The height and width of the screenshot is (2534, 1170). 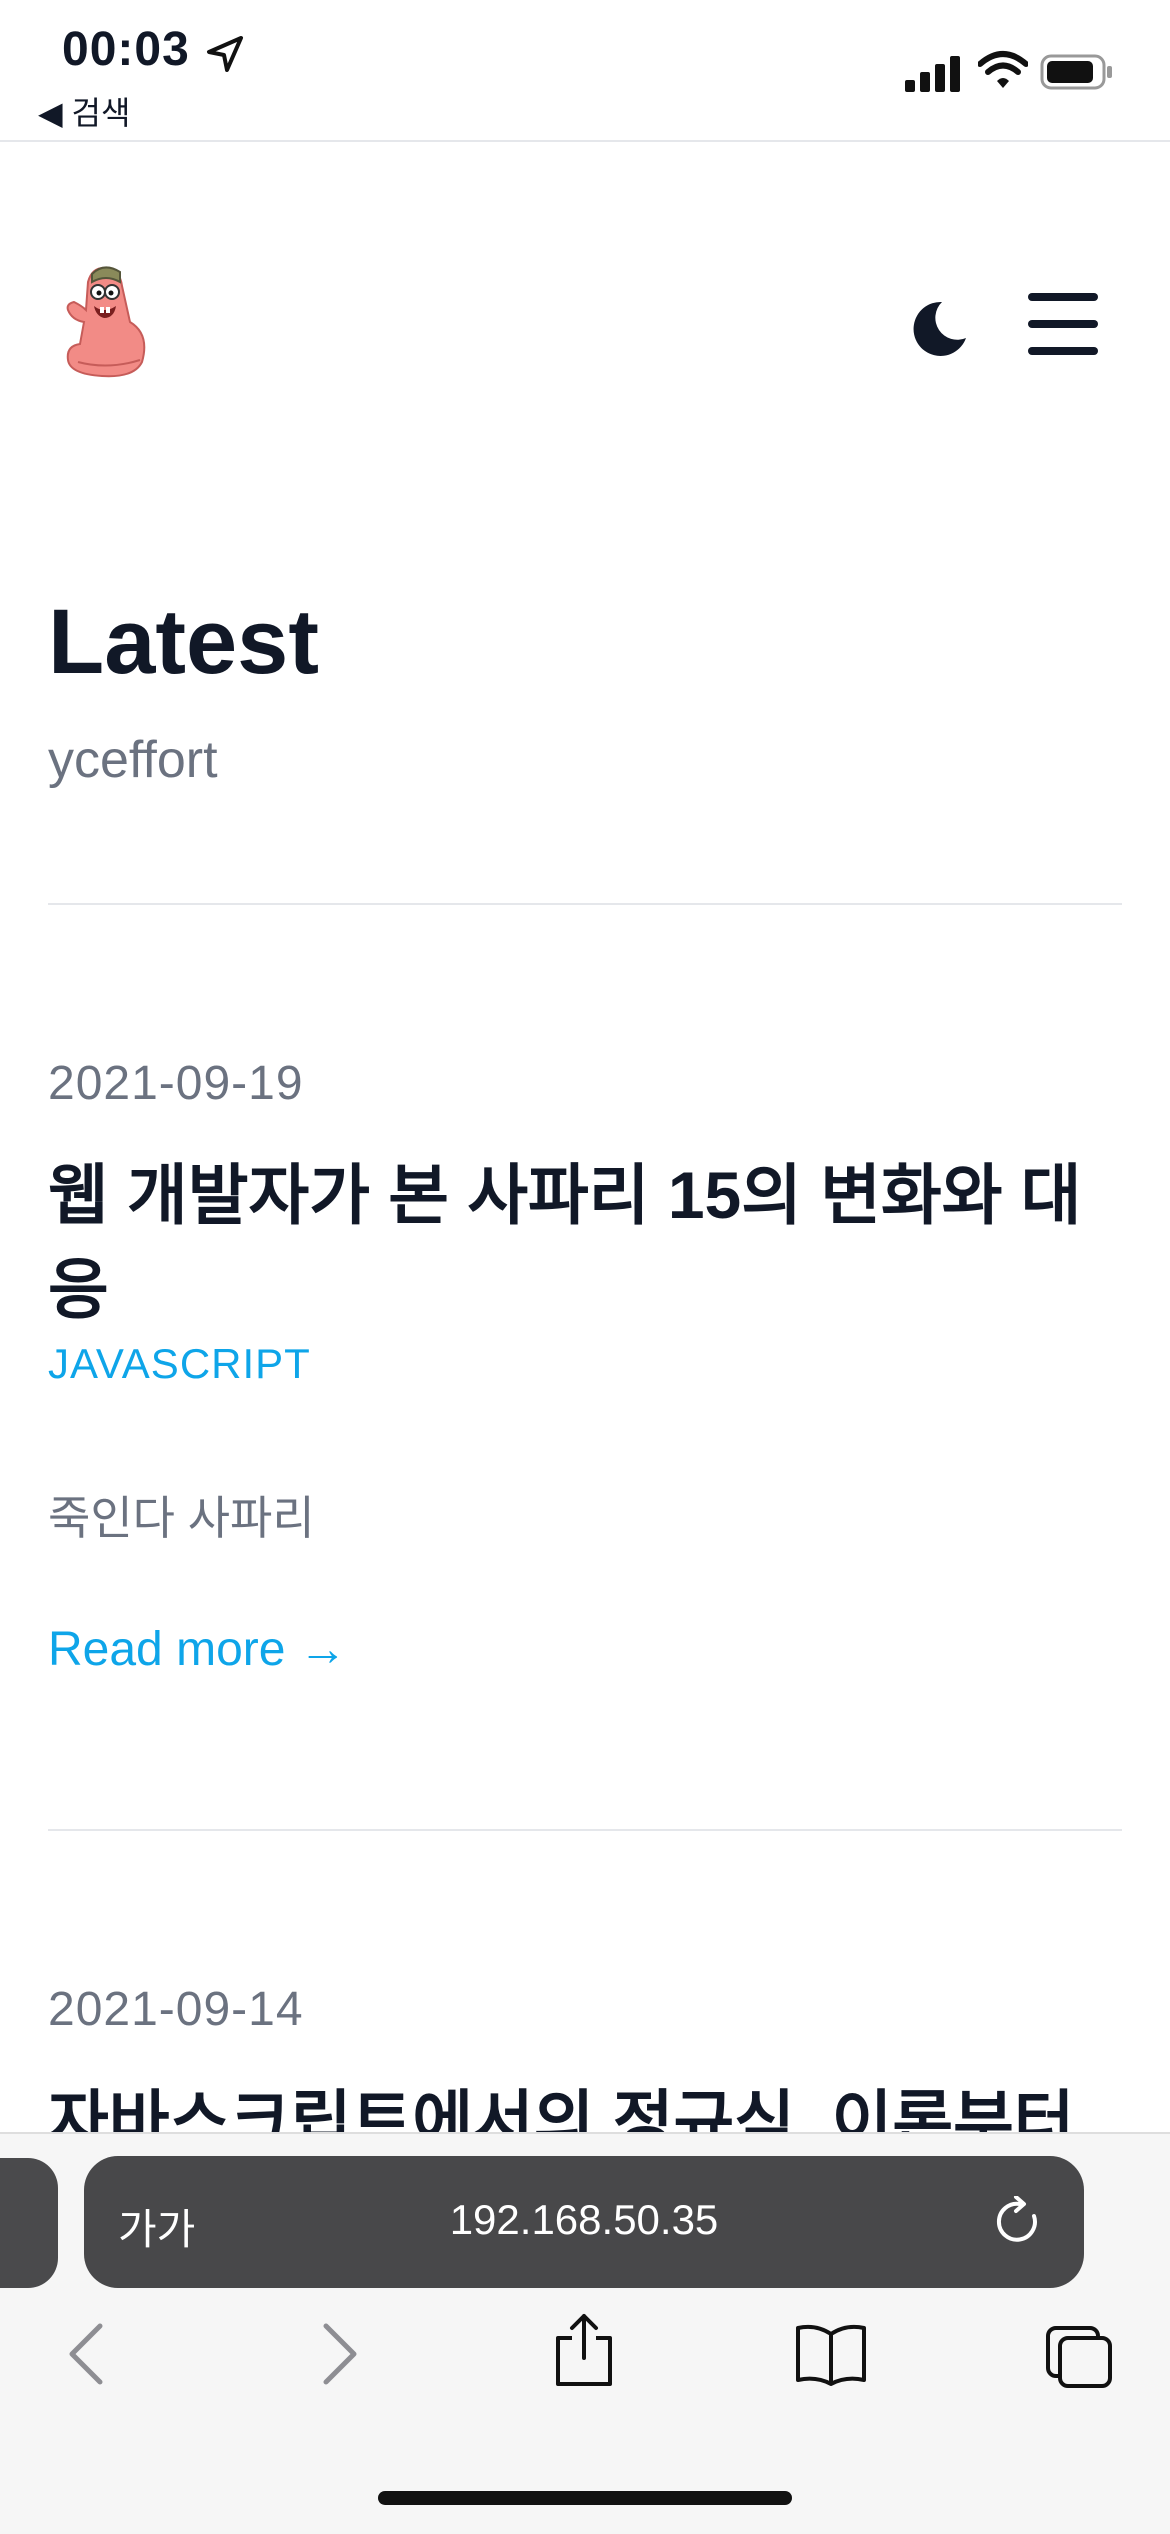 I want to click on back-chevron-icon, so click(x=86, y=2356).